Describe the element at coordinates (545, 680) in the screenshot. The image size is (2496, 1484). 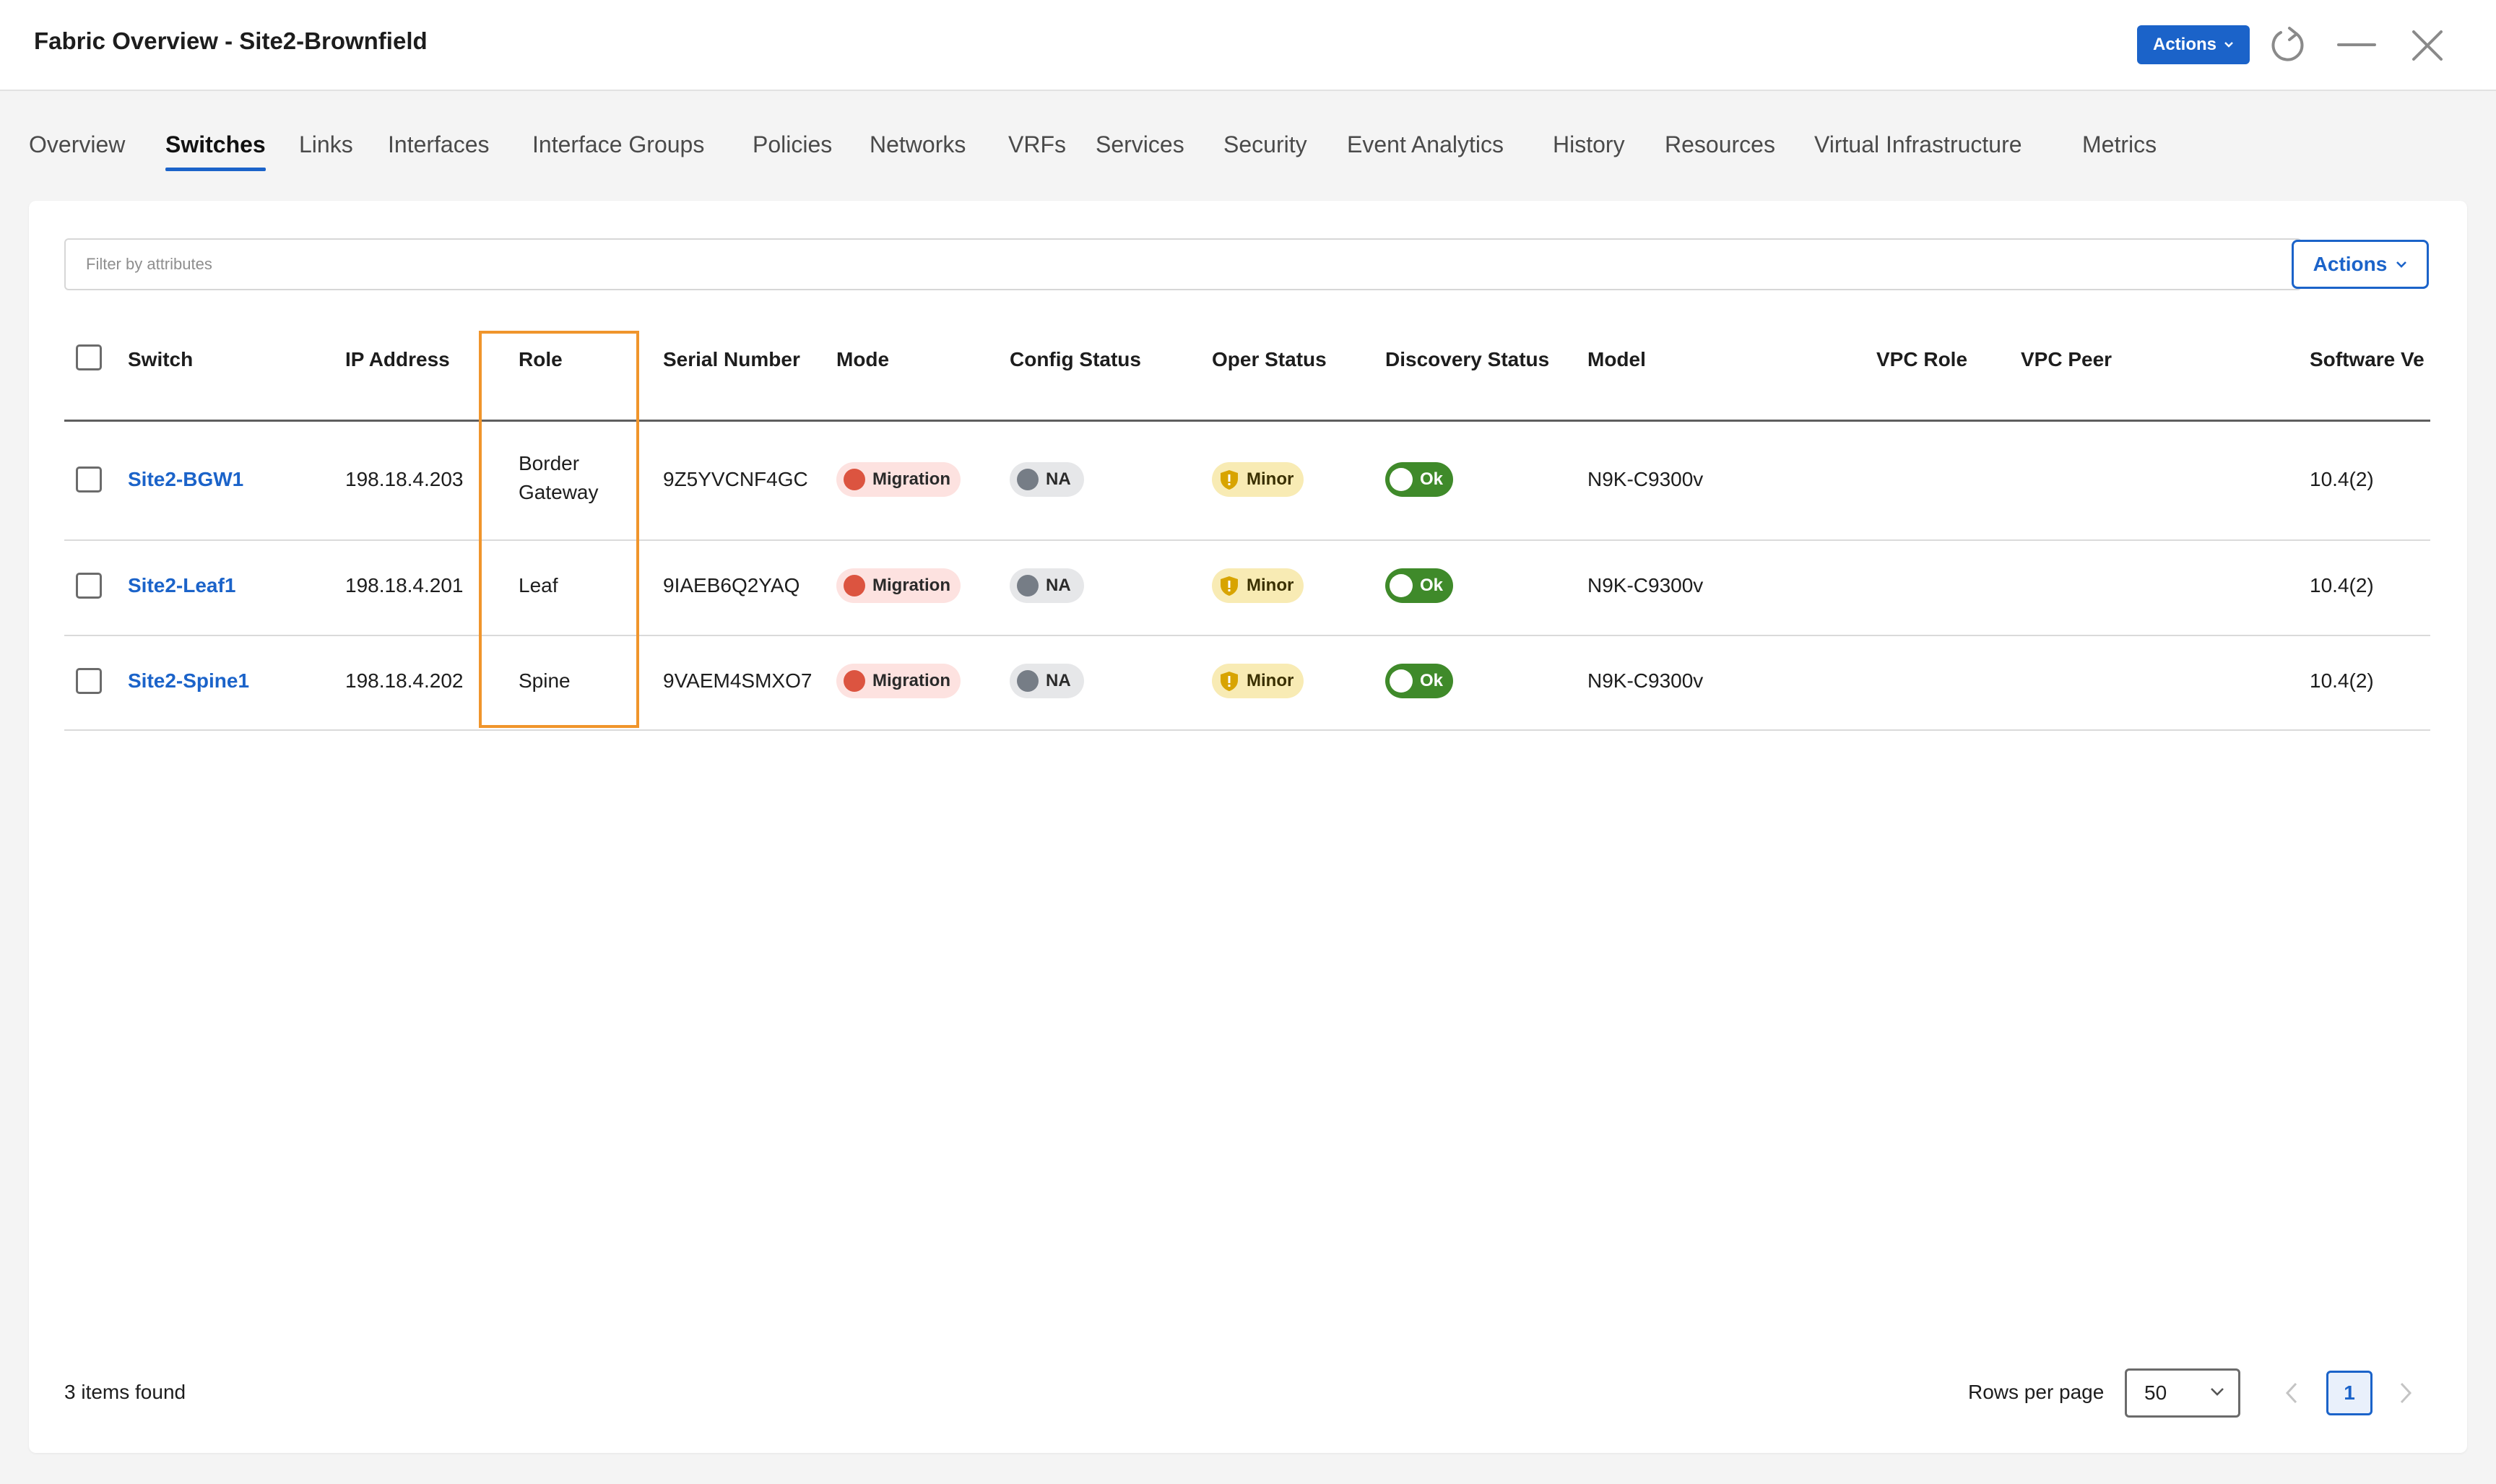
I see `role: Spine` at that location.